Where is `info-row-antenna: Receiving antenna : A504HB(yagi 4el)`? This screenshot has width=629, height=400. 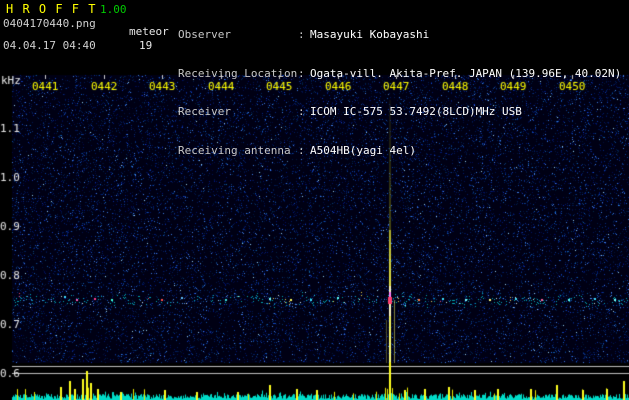
info-row-antenna: Receiving antenna : A504HB(yagi 4el) is located at coordinates (399, 150).